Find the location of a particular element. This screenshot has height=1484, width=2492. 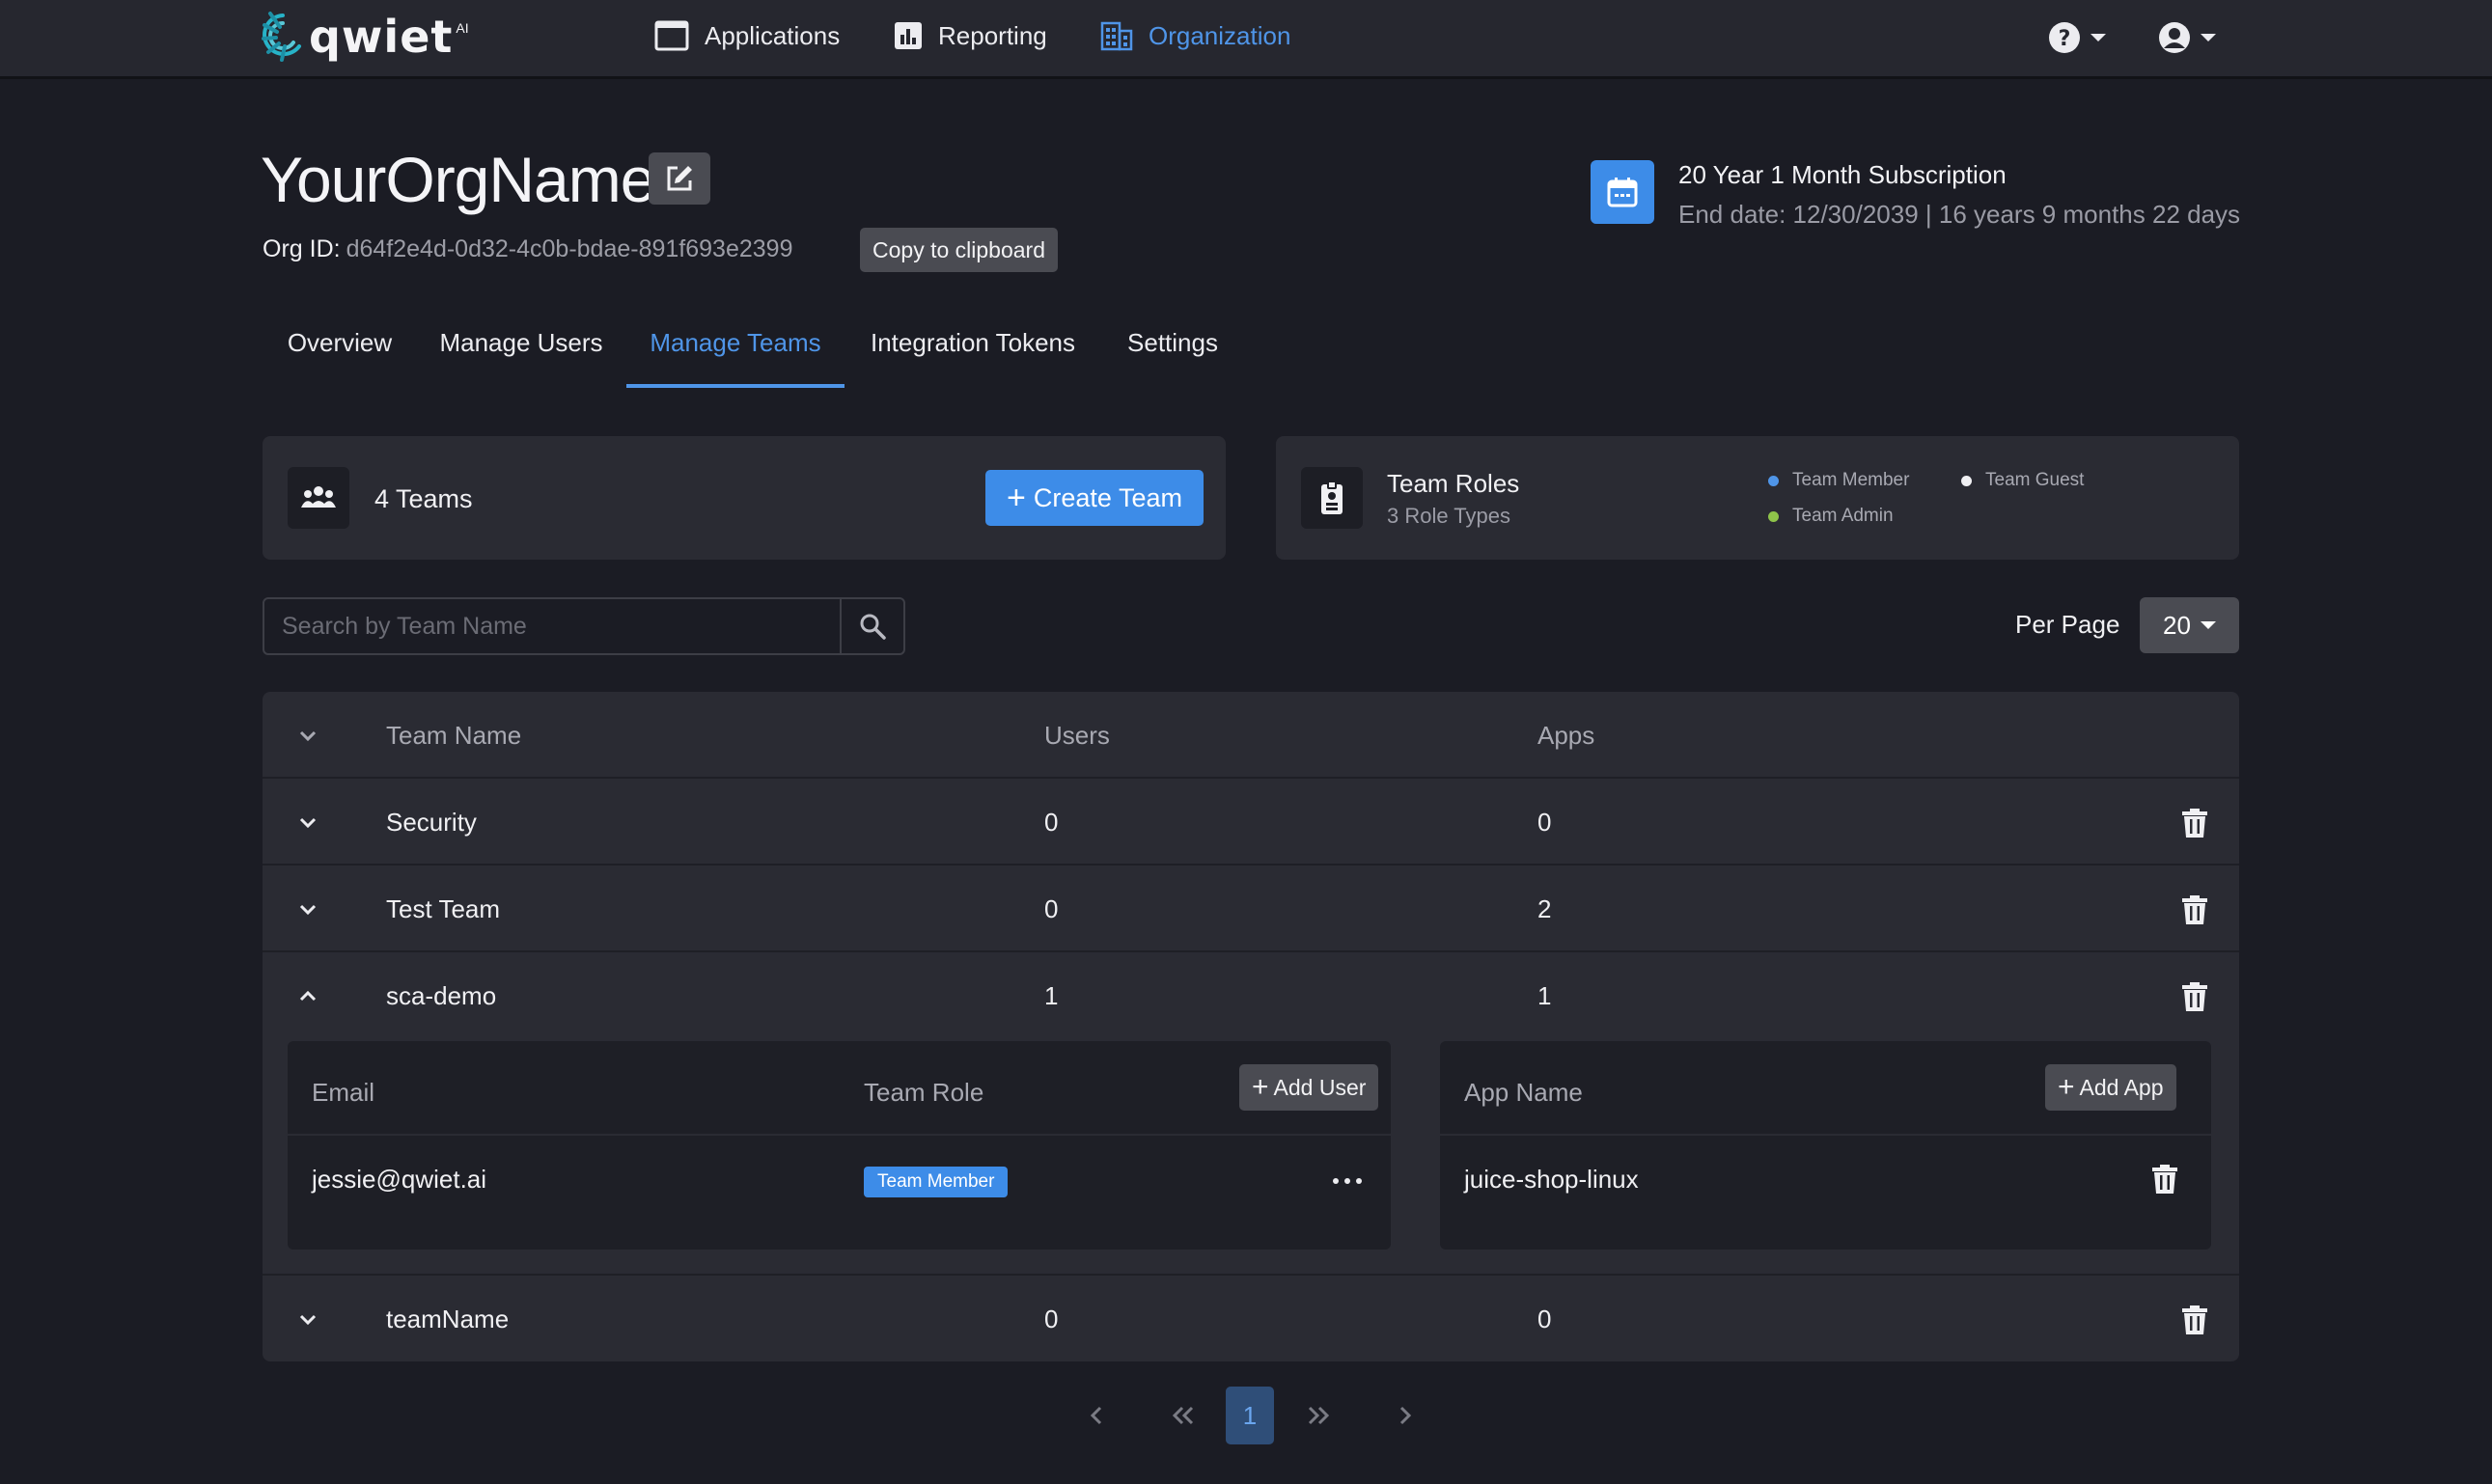

tab-settings: Settings is located at coordinates (1172, 356).